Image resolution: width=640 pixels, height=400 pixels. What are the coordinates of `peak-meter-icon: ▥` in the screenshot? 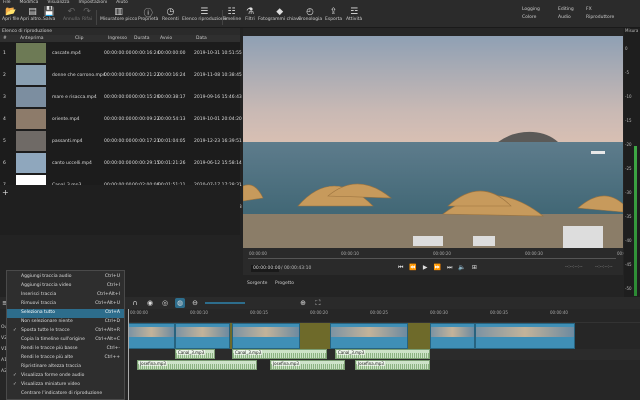 It's located at (118, 12).